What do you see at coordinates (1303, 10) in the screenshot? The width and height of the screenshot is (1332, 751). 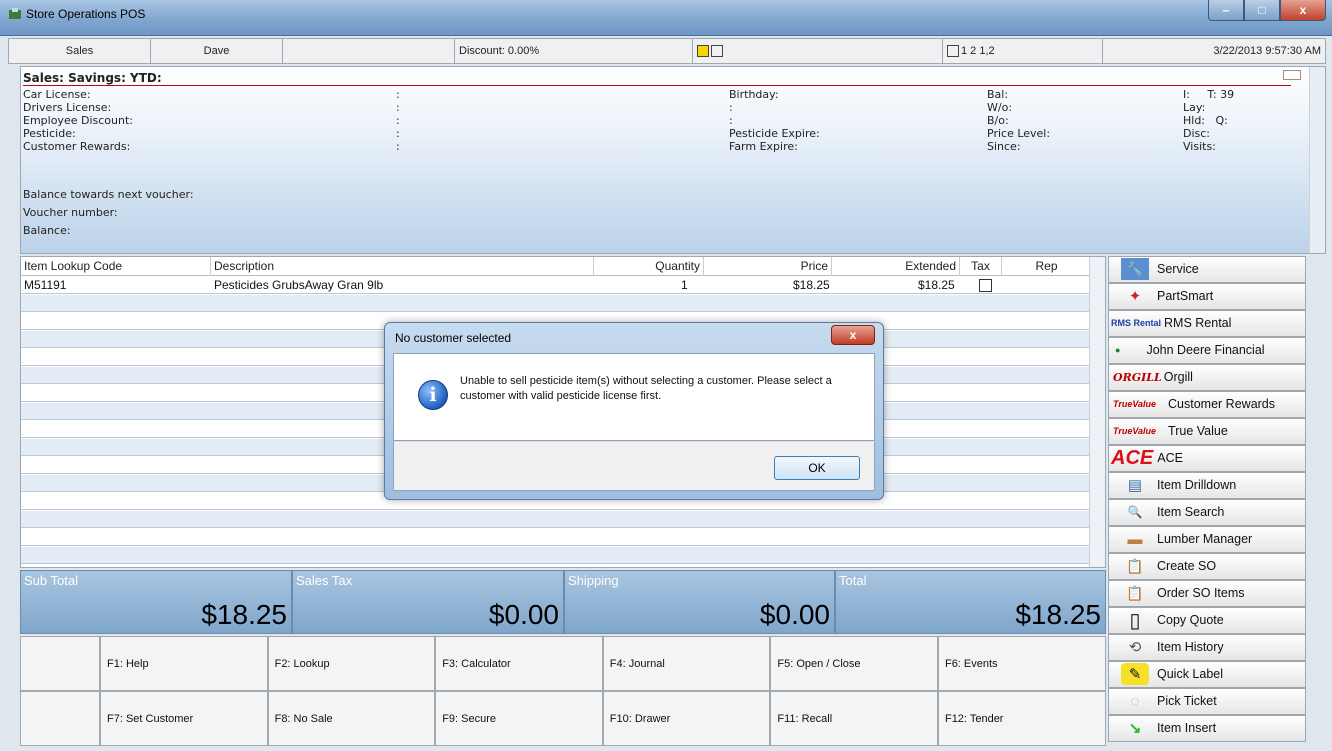 I see `close-button: x` at bounding box center [1303, 10].